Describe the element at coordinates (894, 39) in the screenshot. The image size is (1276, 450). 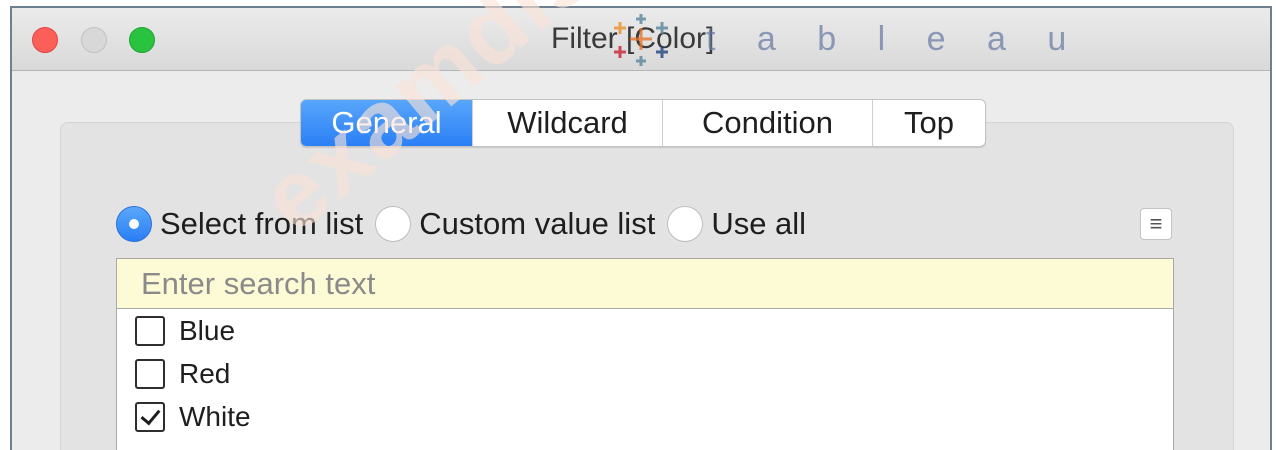
I see `tableau-logo-wordmark: t a b l e a u` at that location.